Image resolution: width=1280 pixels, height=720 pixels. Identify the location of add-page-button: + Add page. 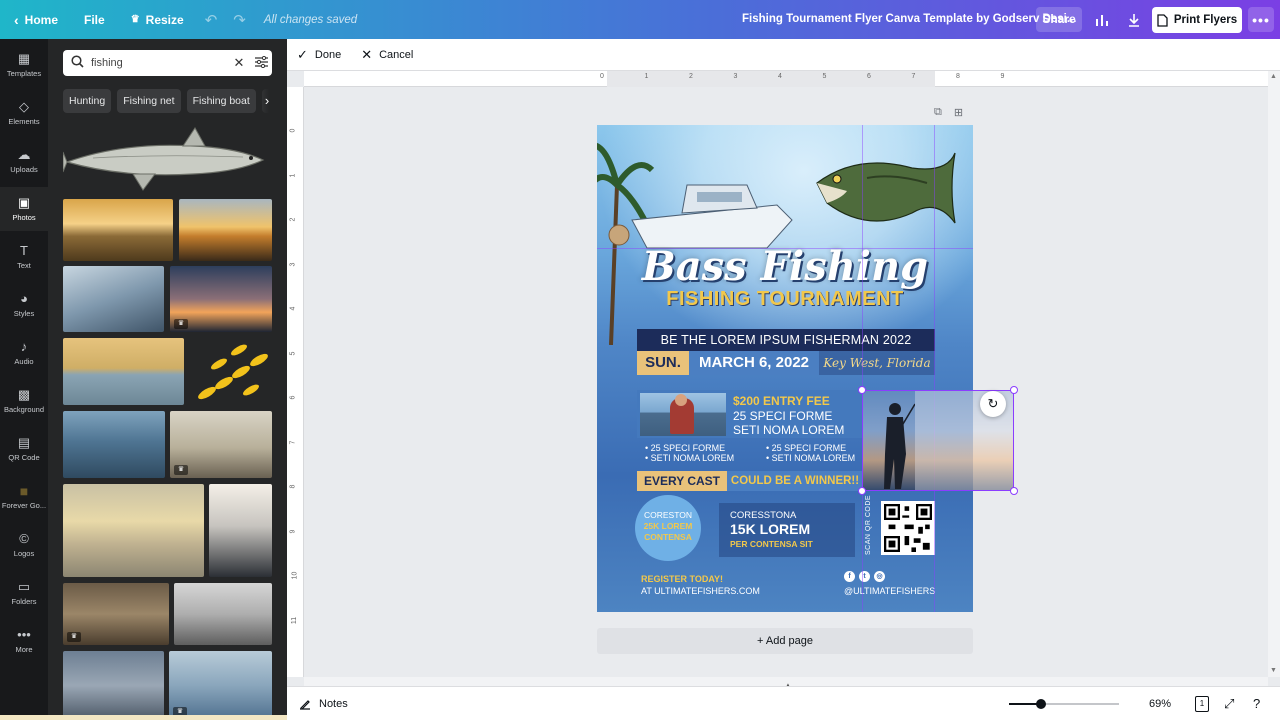
(785, 641).